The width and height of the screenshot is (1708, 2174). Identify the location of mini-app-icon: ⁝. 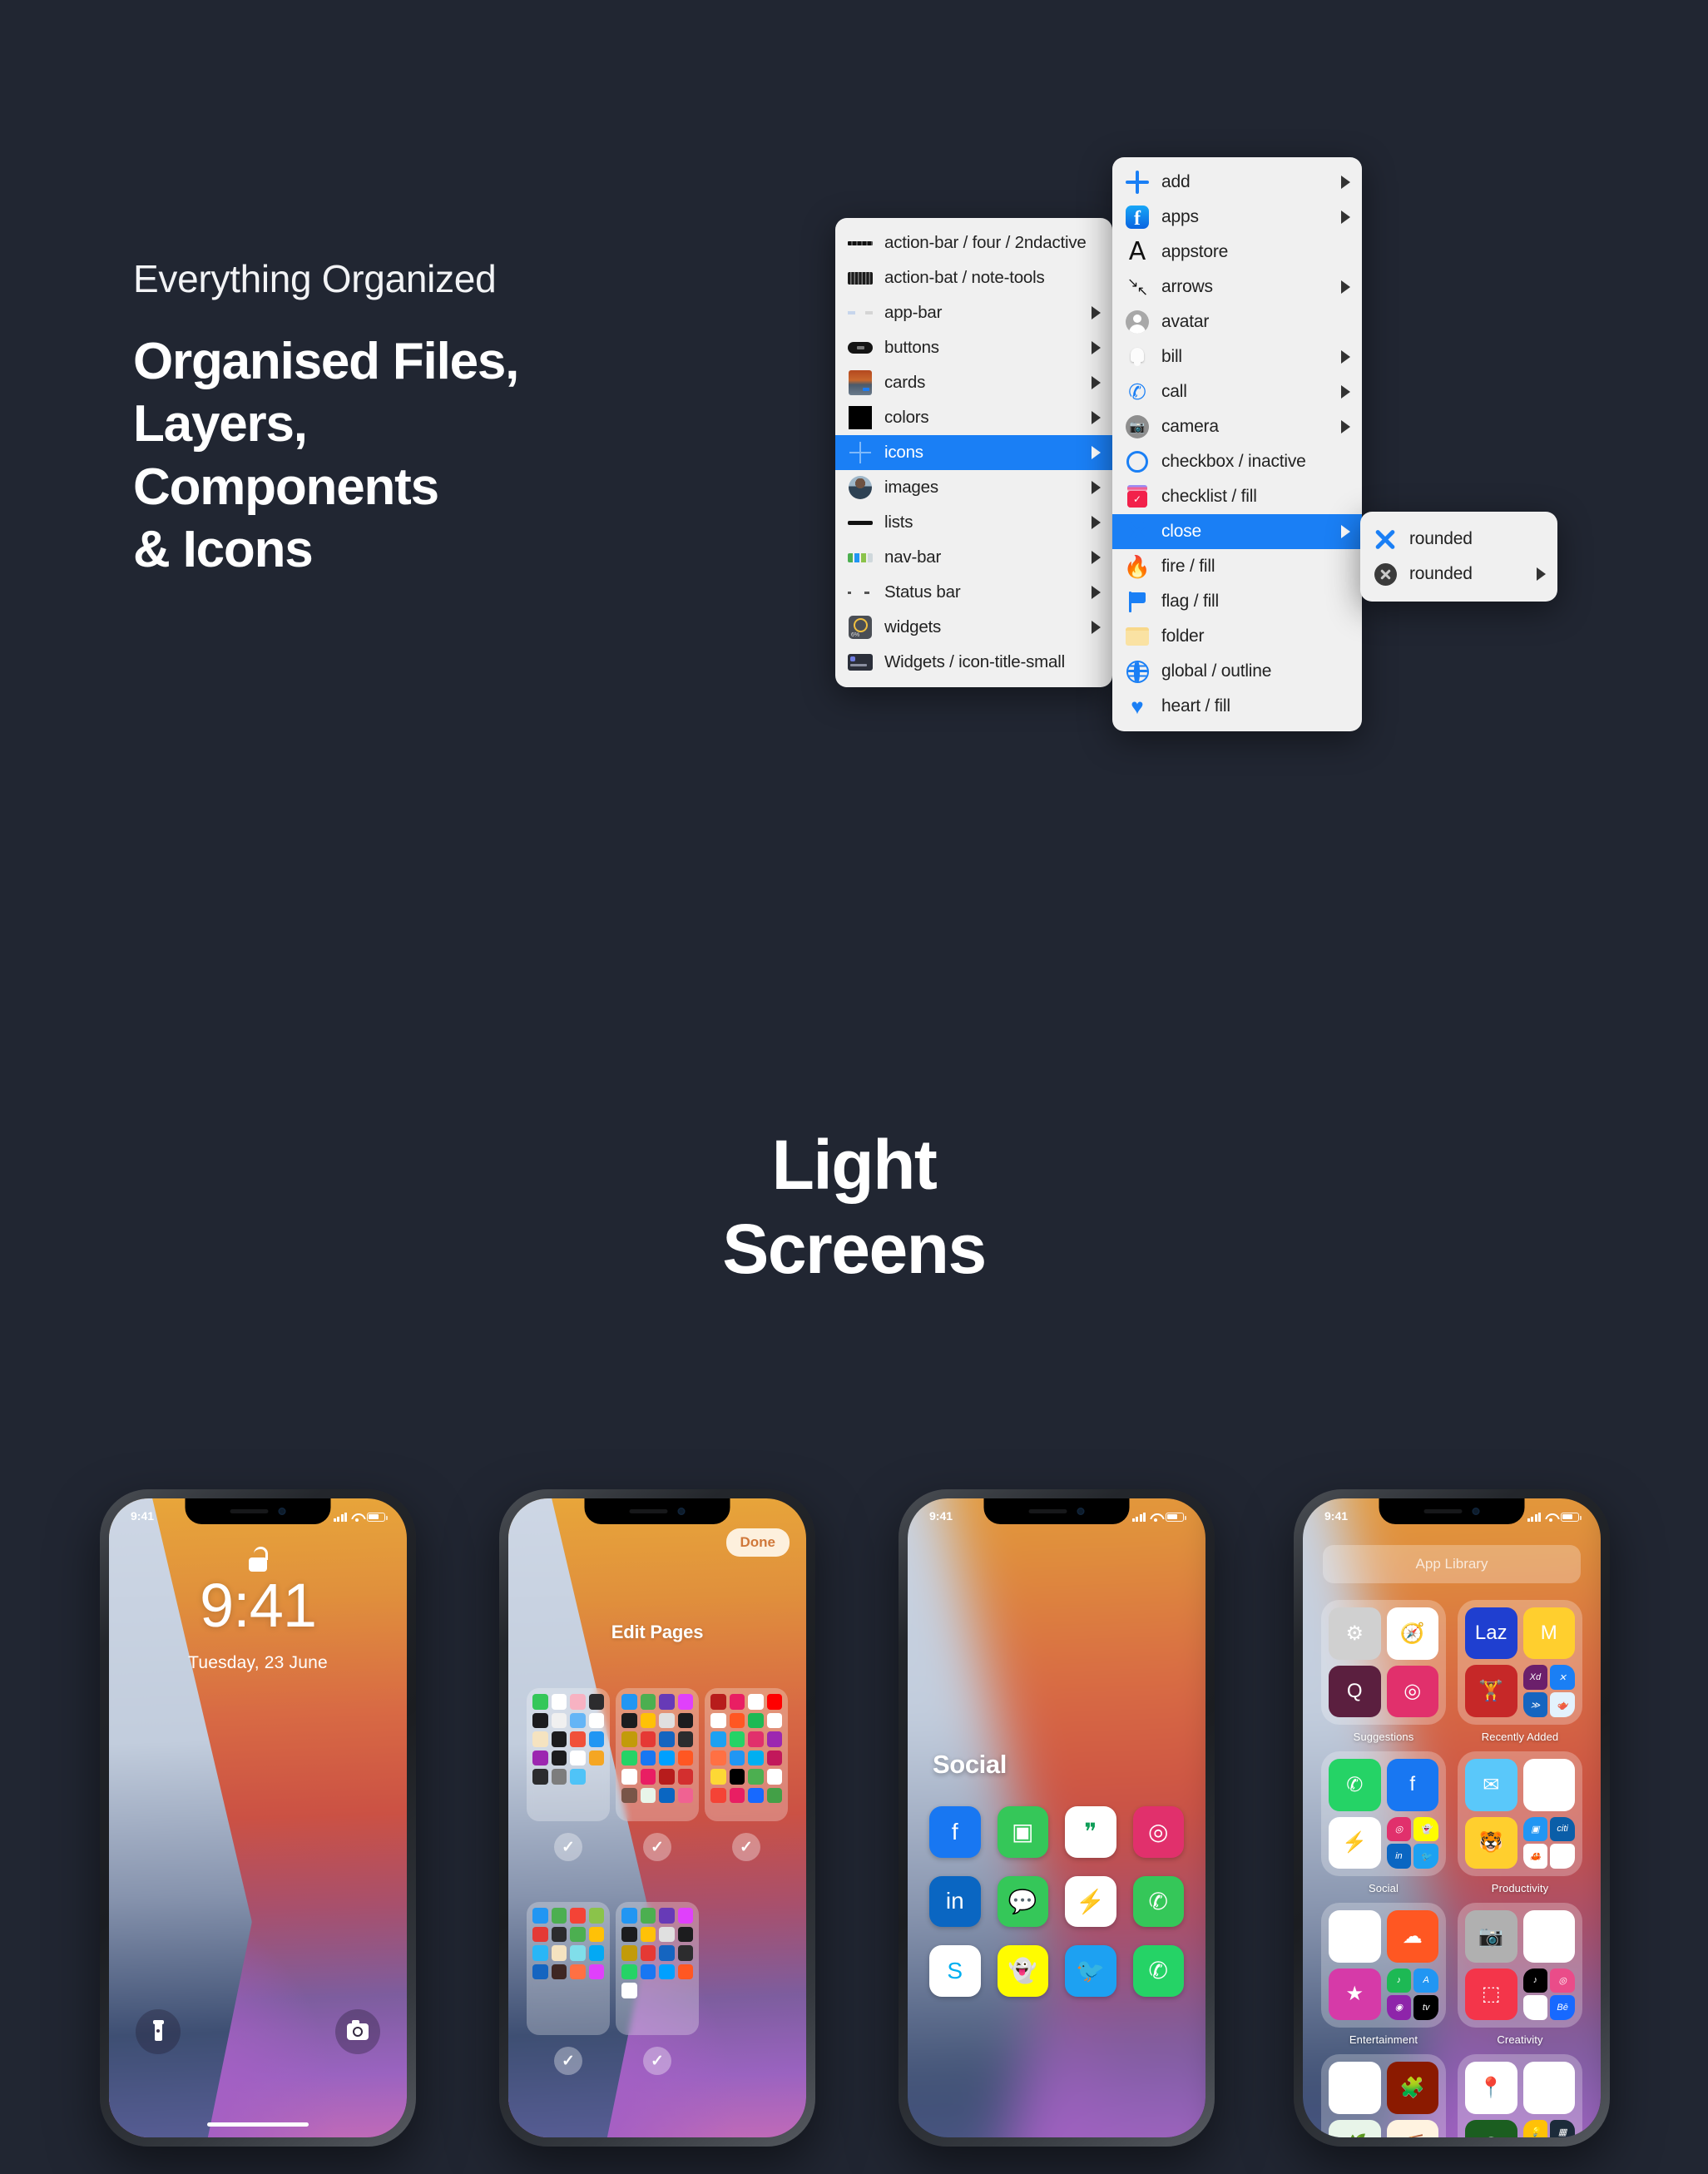
(1562, 1856).